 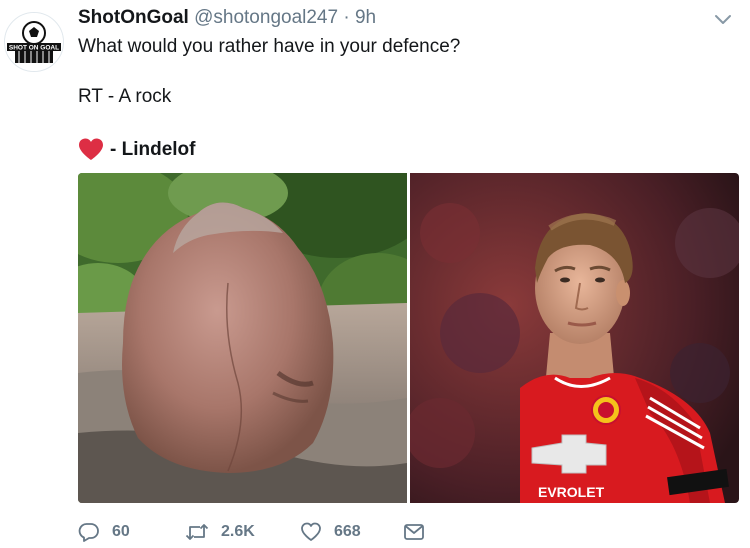 What do you see at coordinates (571, 492) in the screenshot?
I see `jersey-sponsor-text: EVROLET` at bounding box center [571, 492].